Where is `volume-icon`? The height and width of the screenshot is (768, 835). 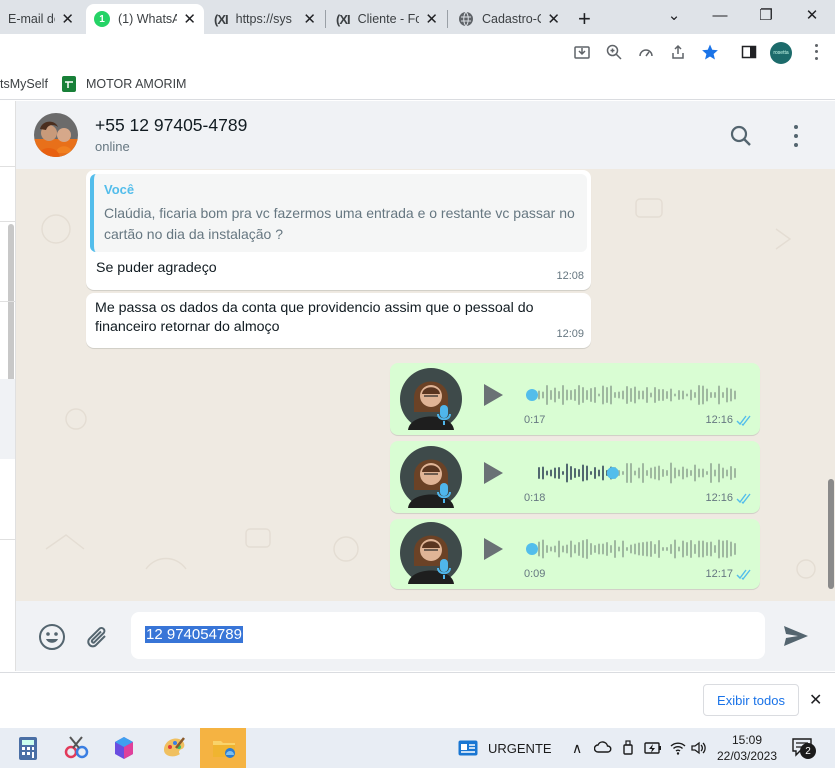 volume-icon is located at coordinates (699, 748).